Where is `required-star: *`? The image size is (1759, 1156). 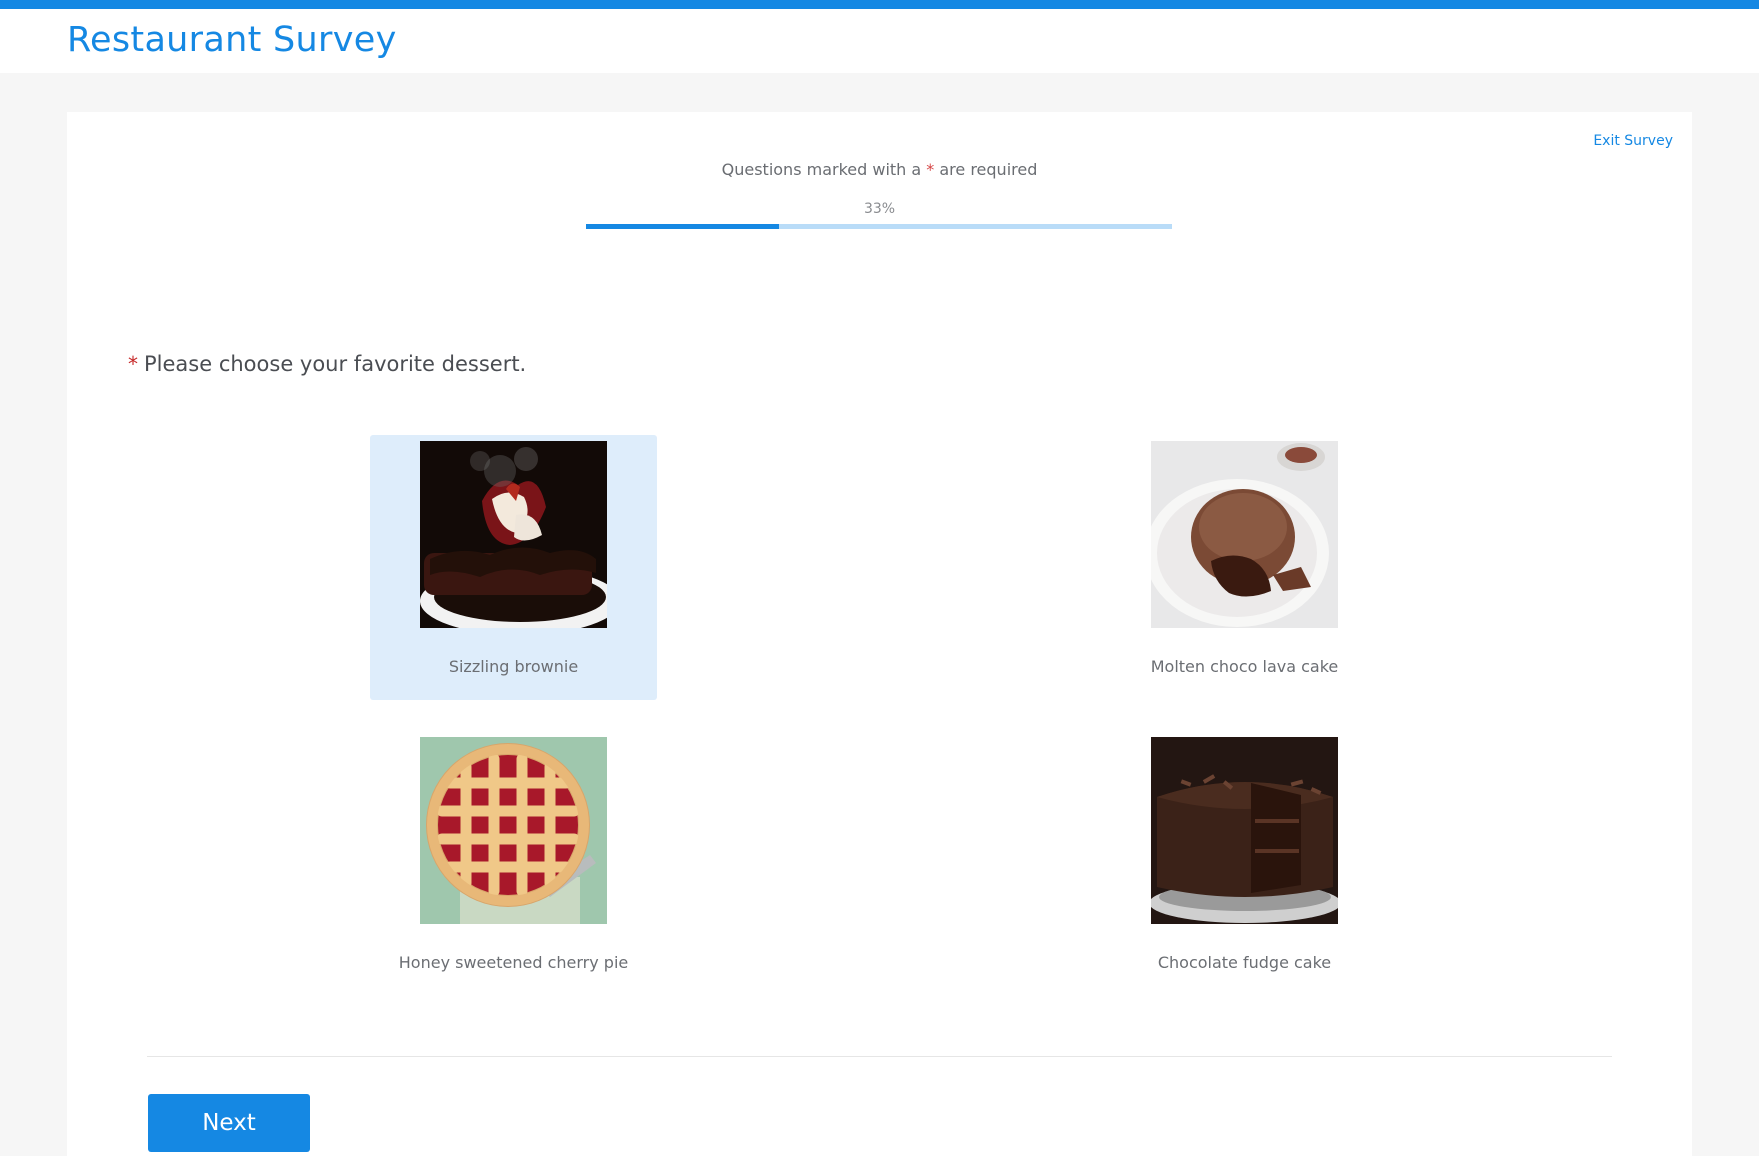 required-star: * is located at coordinates (133, 364).